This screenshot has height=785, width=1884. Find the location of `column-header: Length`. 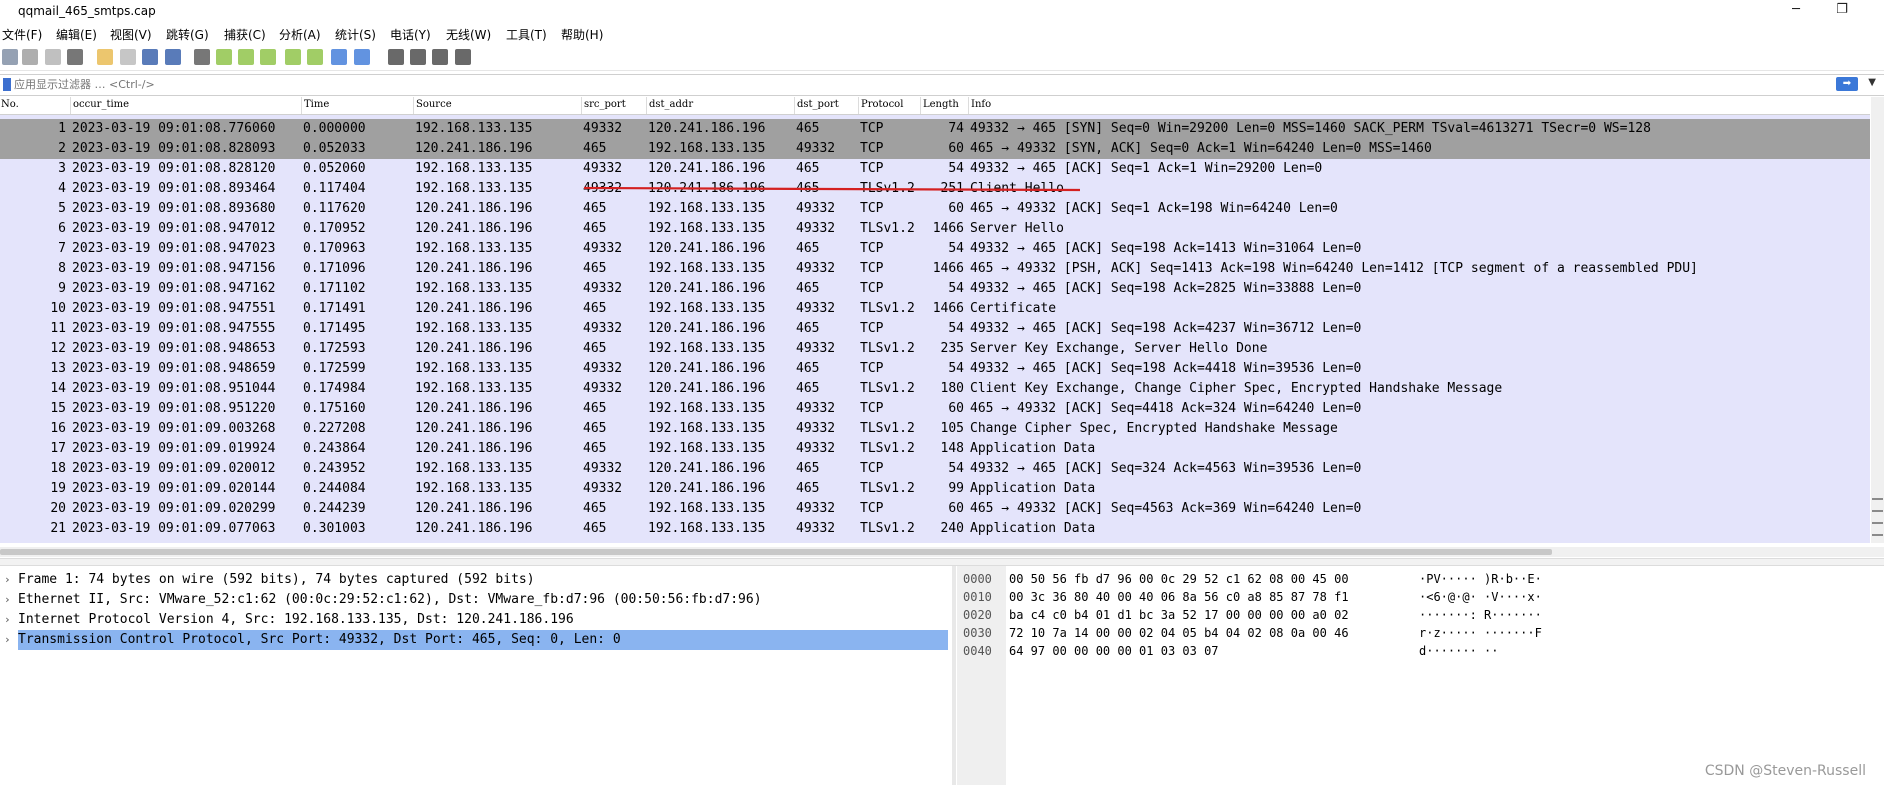

column-header: Length is located at coordinates (941, 104).